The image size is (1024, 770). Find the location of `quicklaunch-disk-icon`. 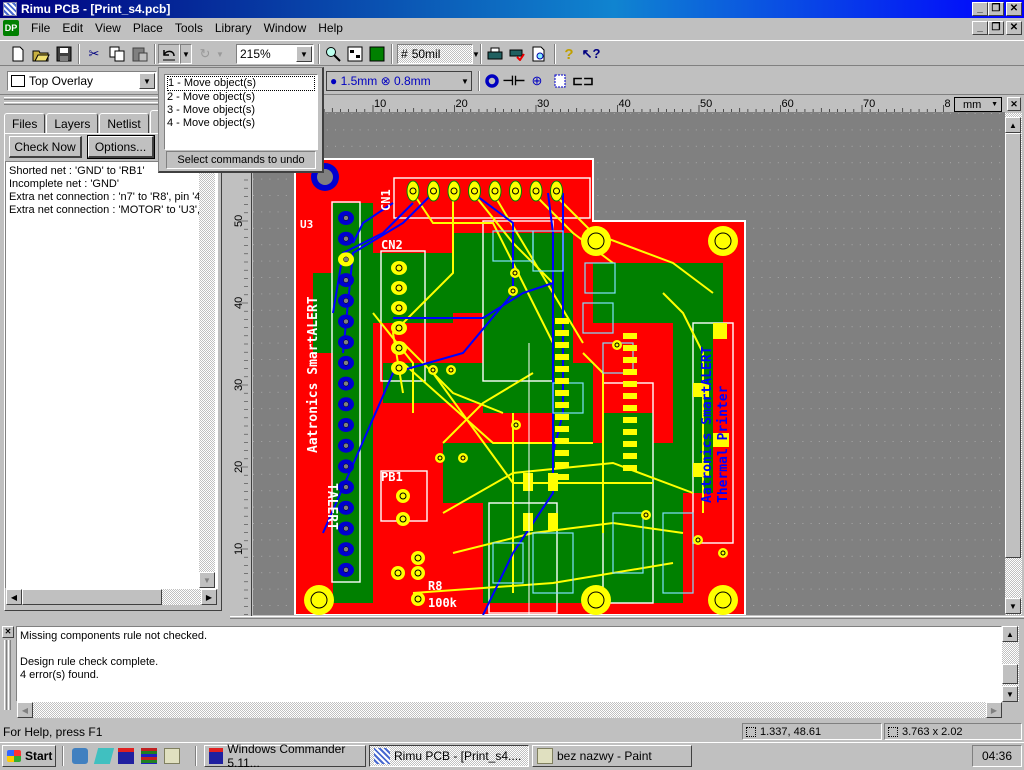

quicklaunch-disk-icon is located at coordinates (126, 756).